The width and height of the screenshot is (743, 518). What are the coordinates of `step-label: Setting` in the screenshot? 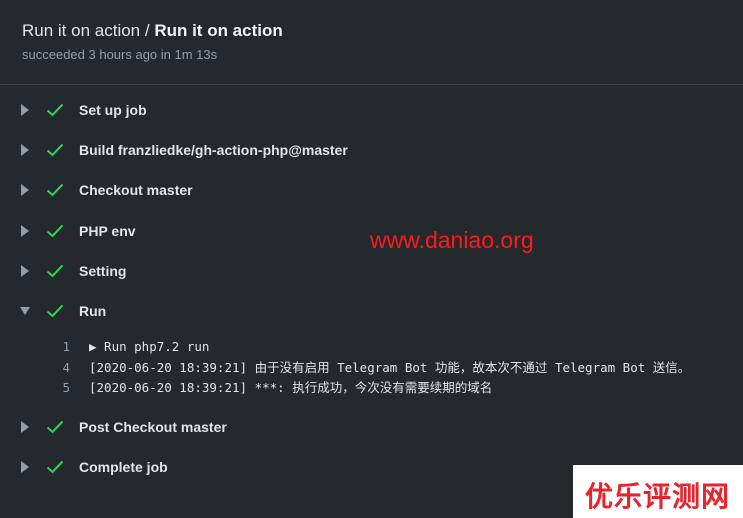 It's located at (103, 270).